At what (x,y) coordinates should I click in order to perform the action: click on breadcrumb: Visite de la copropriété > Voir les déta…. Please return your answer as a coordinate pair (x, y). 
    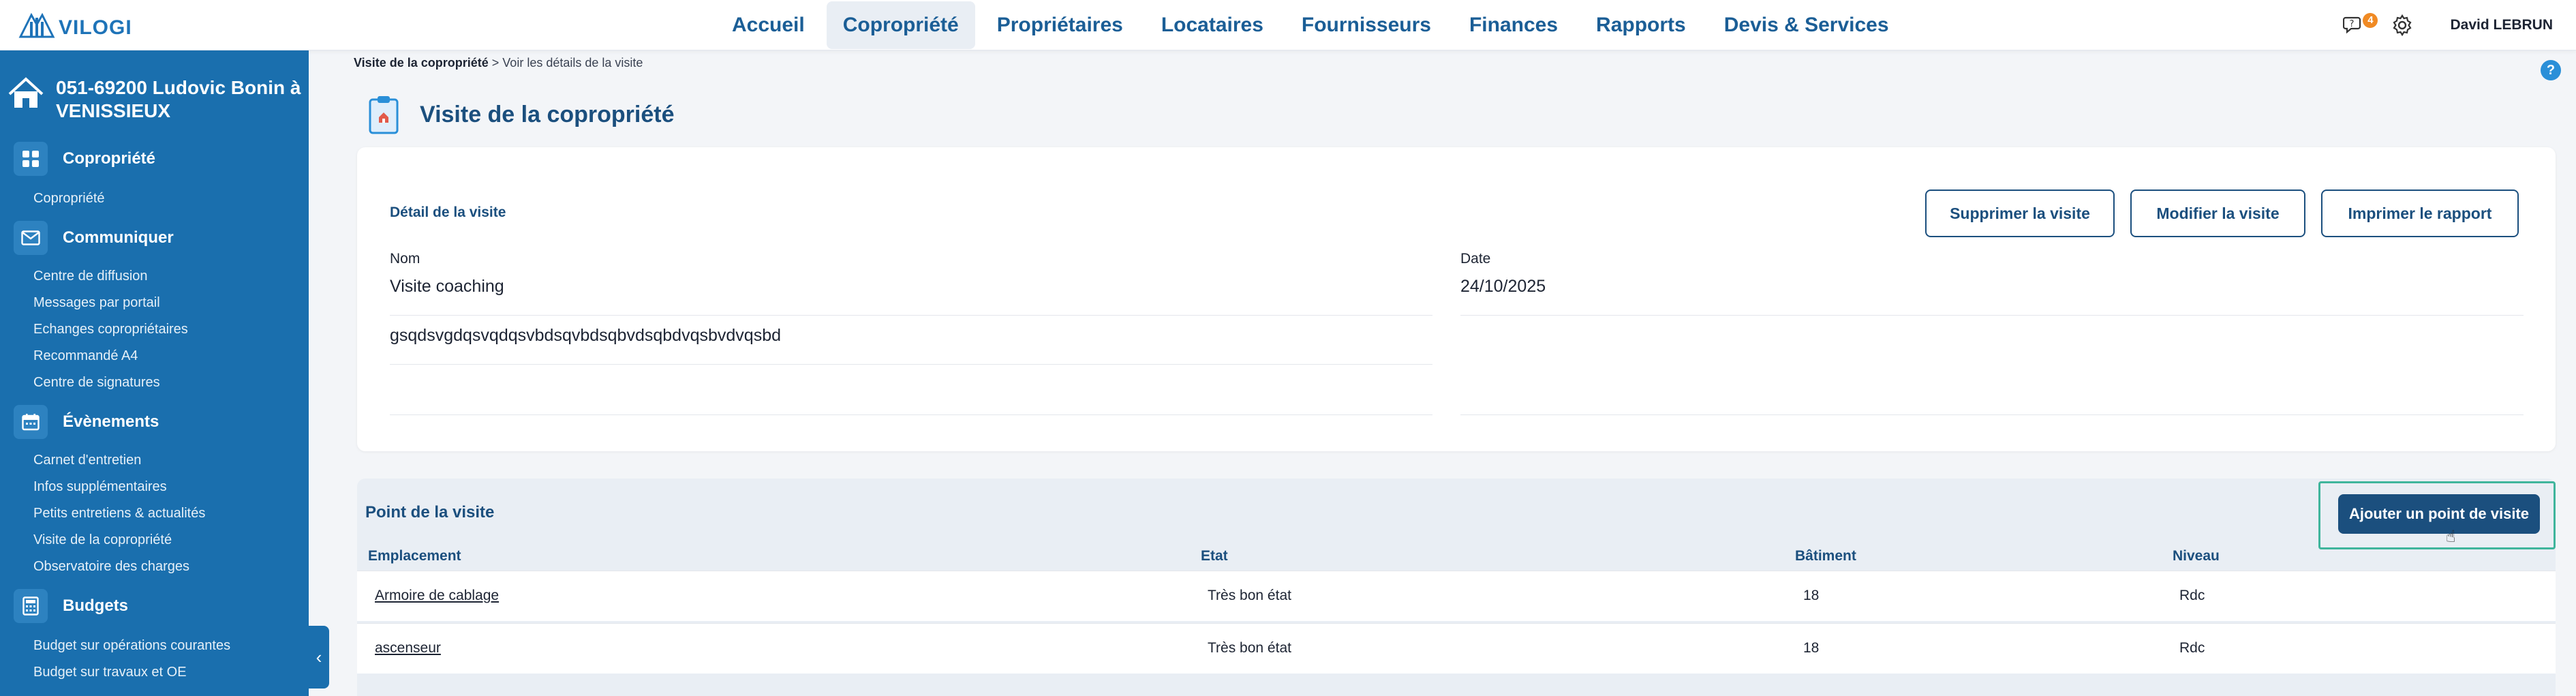
    Looking at the image, I should click on (499, 63).